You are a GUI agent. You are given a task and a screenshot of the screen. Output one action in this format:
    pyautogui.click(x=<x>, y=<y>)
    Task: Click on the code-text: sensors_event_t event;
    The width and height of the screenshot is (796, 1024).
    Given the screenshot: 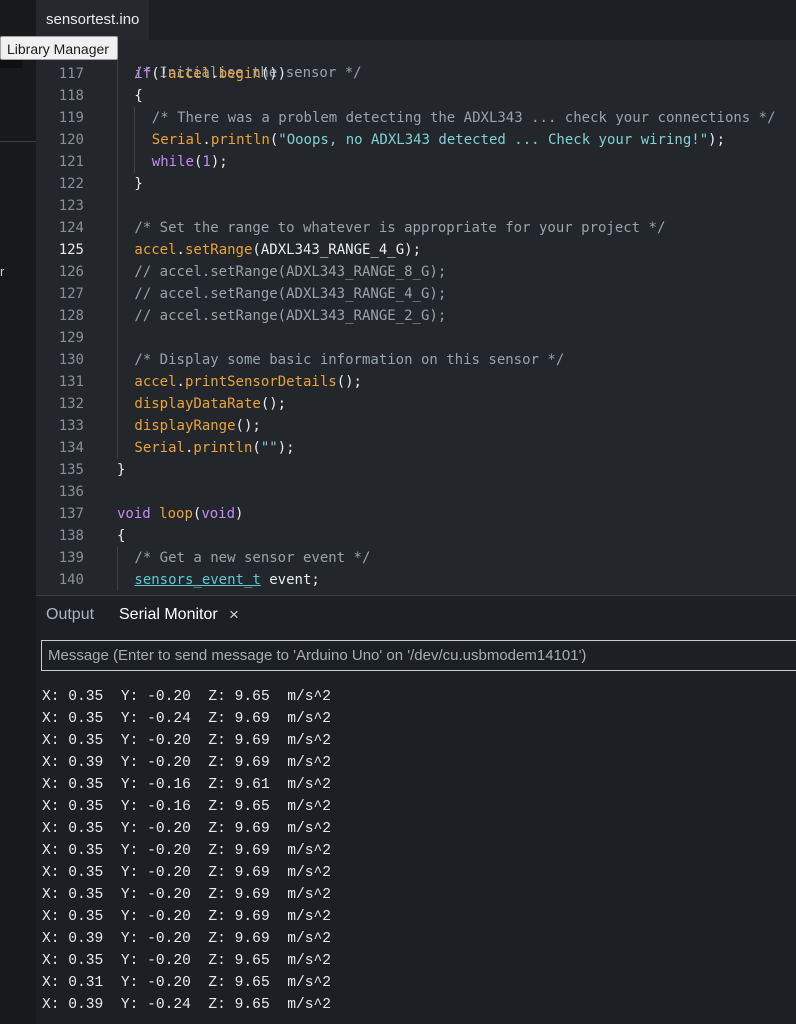 What is the action you would take?
    pyautogui.click(x=226, y=580)
    